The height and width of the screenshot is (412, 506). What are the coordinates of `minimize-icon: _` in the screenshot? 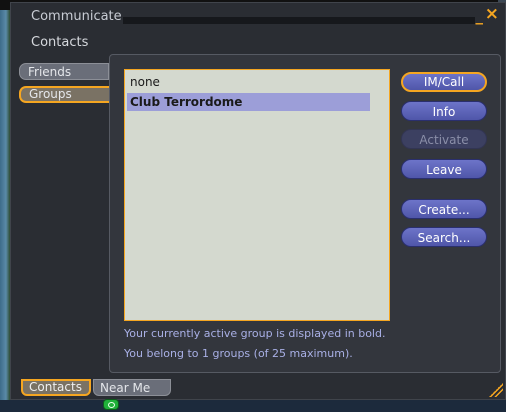 It's located at (480, 16).